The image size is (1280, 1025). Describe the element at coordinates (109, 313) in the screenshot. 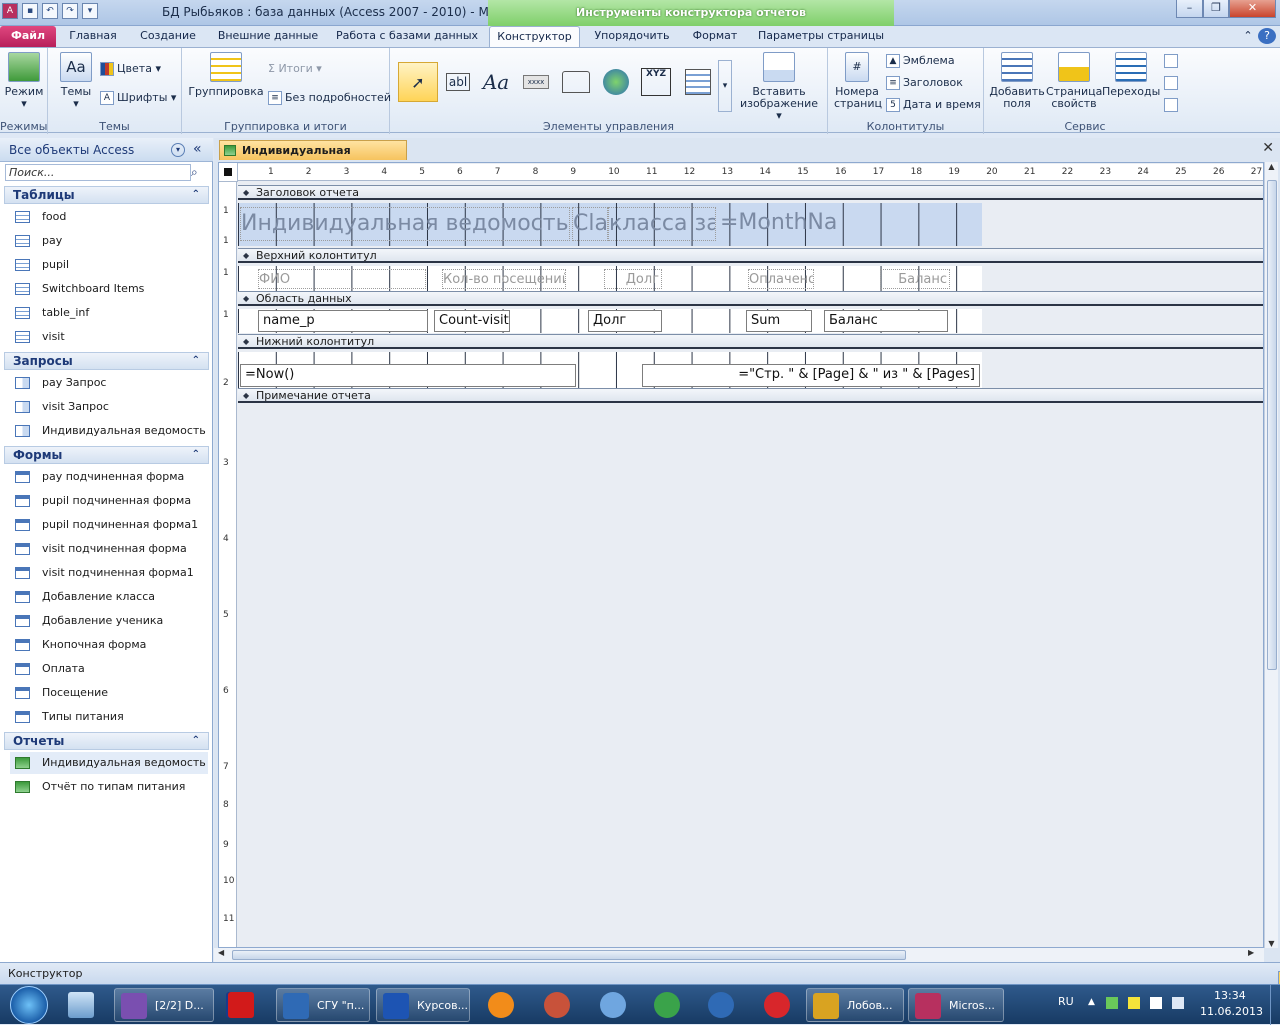

I see `nav-item: table_inf` at that location.